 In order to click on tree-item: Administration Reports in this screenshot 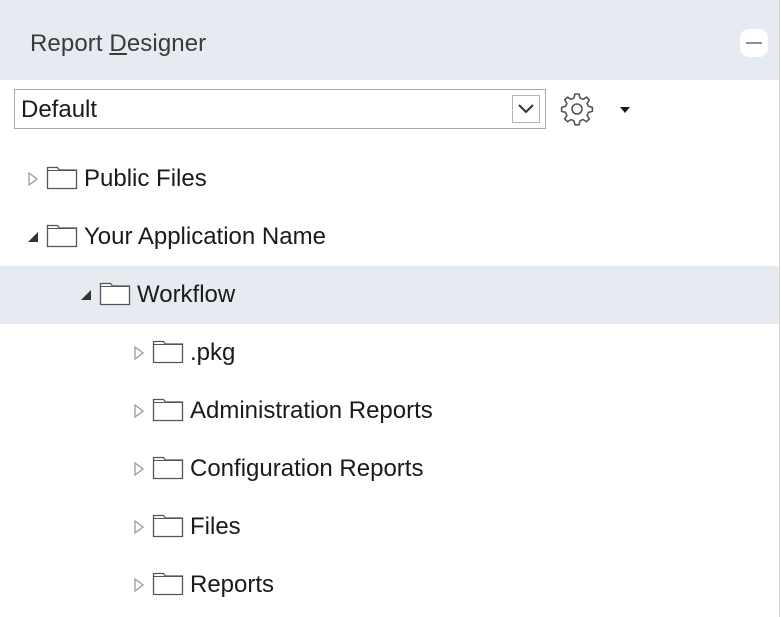, I will do `click(389, 411)`.